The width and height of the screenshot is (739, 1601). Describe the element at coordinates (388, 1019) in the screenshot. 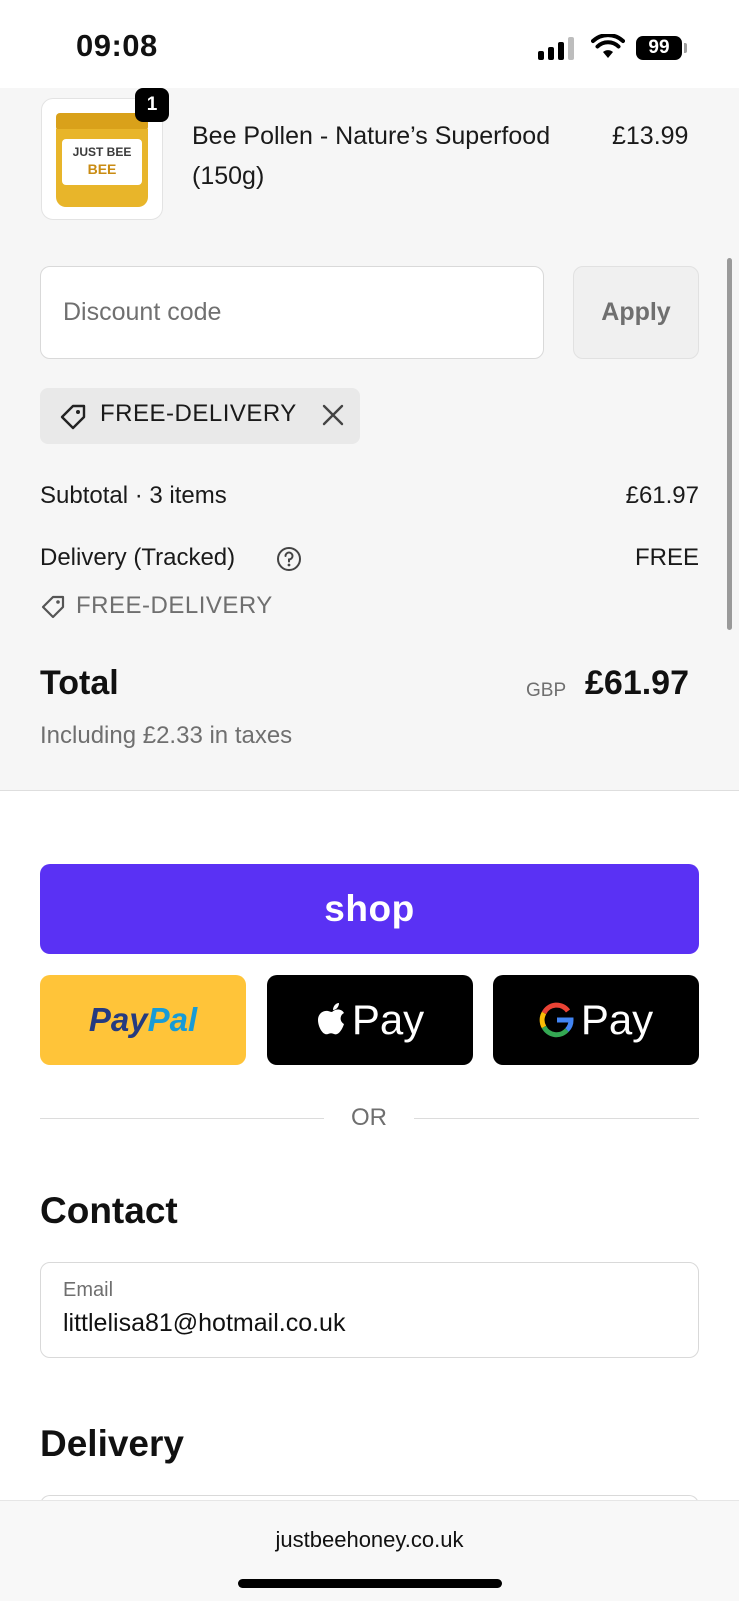

I see `apple-pay-label: Pay` at that location.